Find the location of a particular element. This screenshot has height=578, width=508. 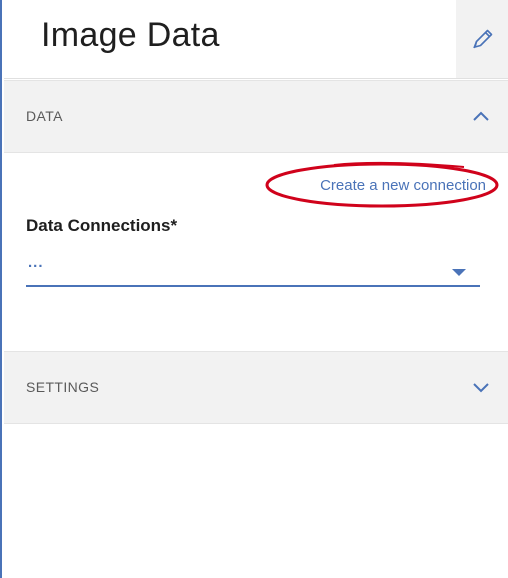

chevron-down-icon is located at coordinates (481, 388).